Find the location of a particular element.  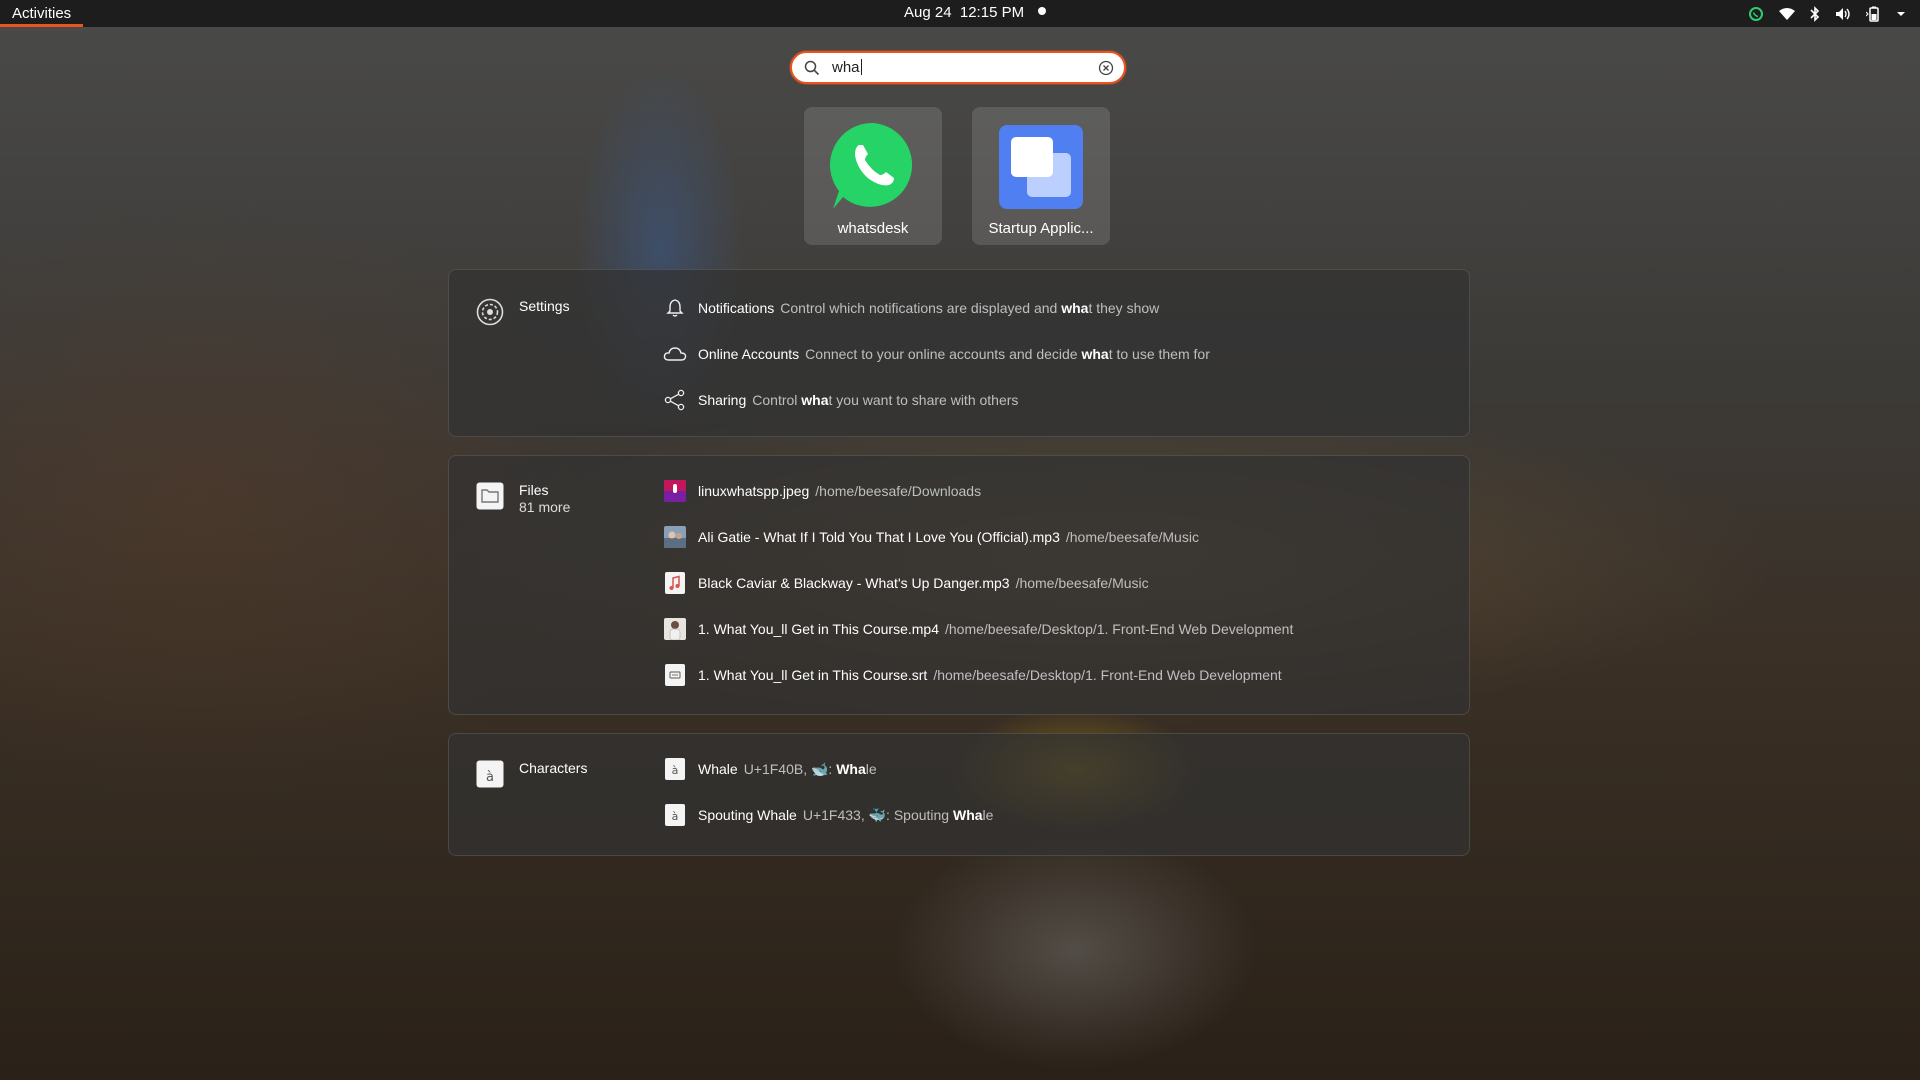

subtitle-file-icon is located at coordinates (675, 675).